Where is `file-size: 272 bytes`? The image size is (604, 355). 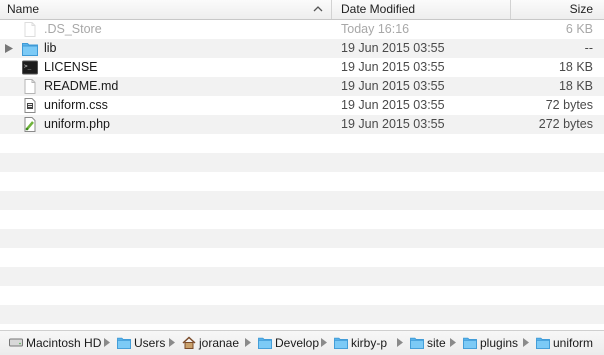 file-size: 272 bytes is located at coordinates (565, 124).